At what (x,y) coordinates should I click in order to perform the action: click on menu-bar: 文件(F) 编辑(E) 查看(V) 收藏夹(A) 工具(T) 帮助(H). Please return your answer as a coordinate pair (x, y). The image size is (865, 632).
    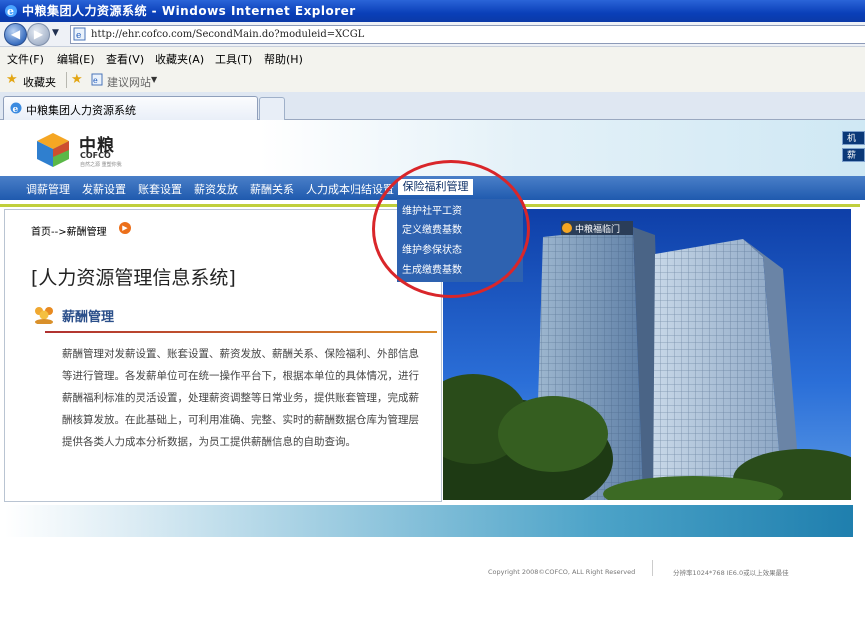
    Looking at the image, I should click on (432, 58).